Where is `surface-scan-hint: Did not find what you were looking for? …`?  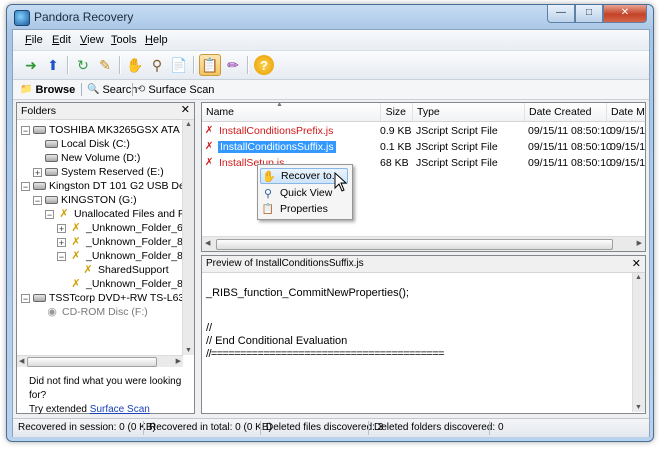 surface-scan-hint: Did not find what you were looking for? … is located at coordinates (109, 396).